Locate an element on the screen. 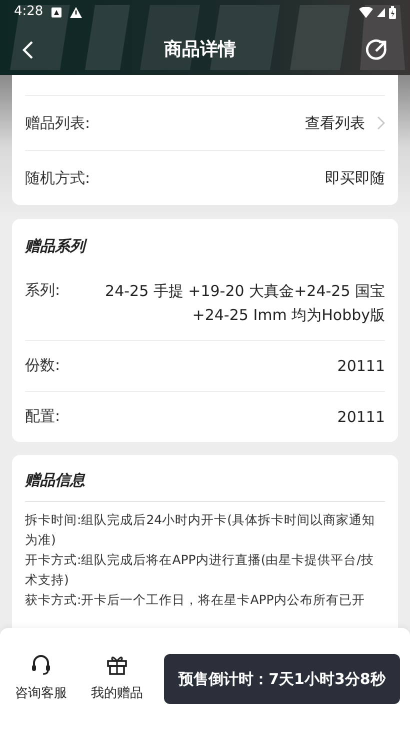 The height and width of the screenshot is (730, 410). info-paragraph: 获卡方式:开卡后一个工作日，将在星卡APP内公布所有已开 is located at coordinates (195, 600).